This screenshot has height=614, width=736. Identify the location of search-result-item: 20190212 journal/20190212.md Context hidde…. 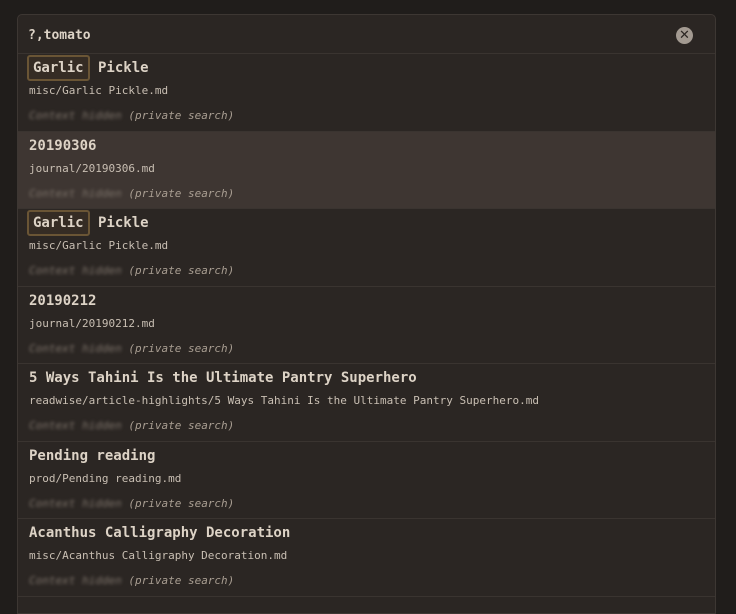
(366, 325).